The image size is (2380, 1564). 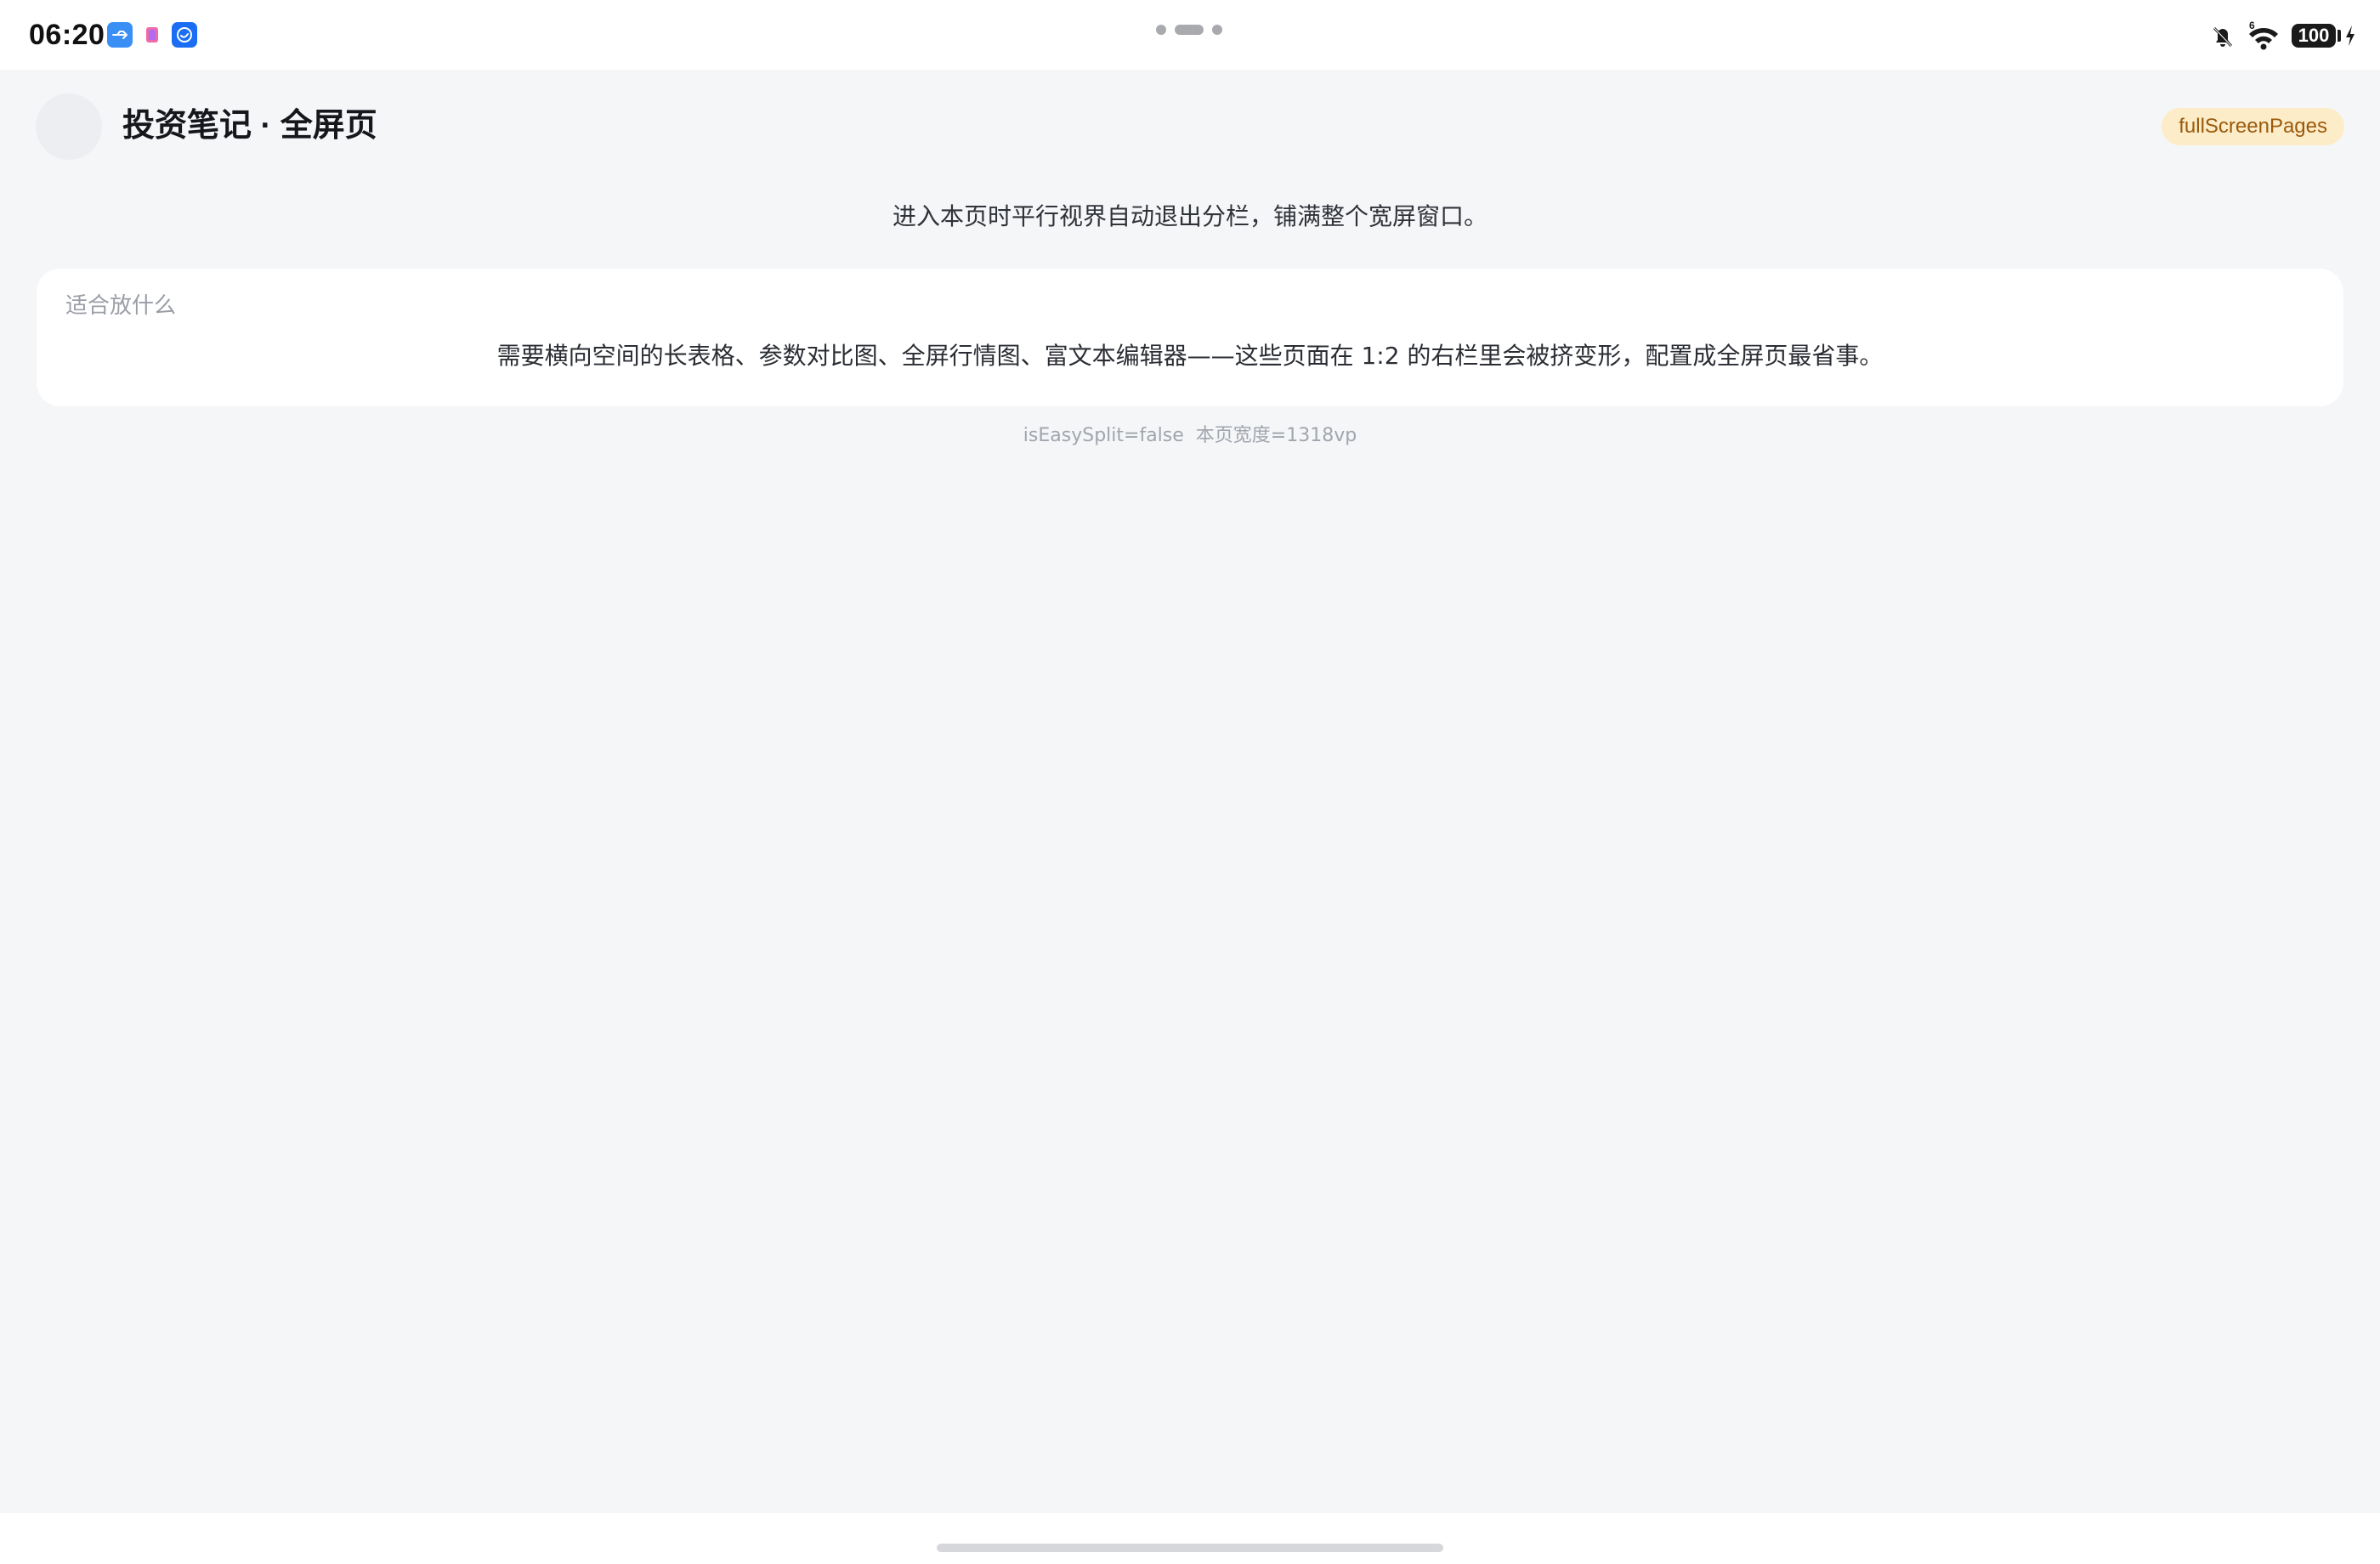 What do you see at coordinates (1190, 1538) in the screenshot?
I see `navigation-bar` at bounding box center [1190, 1538].